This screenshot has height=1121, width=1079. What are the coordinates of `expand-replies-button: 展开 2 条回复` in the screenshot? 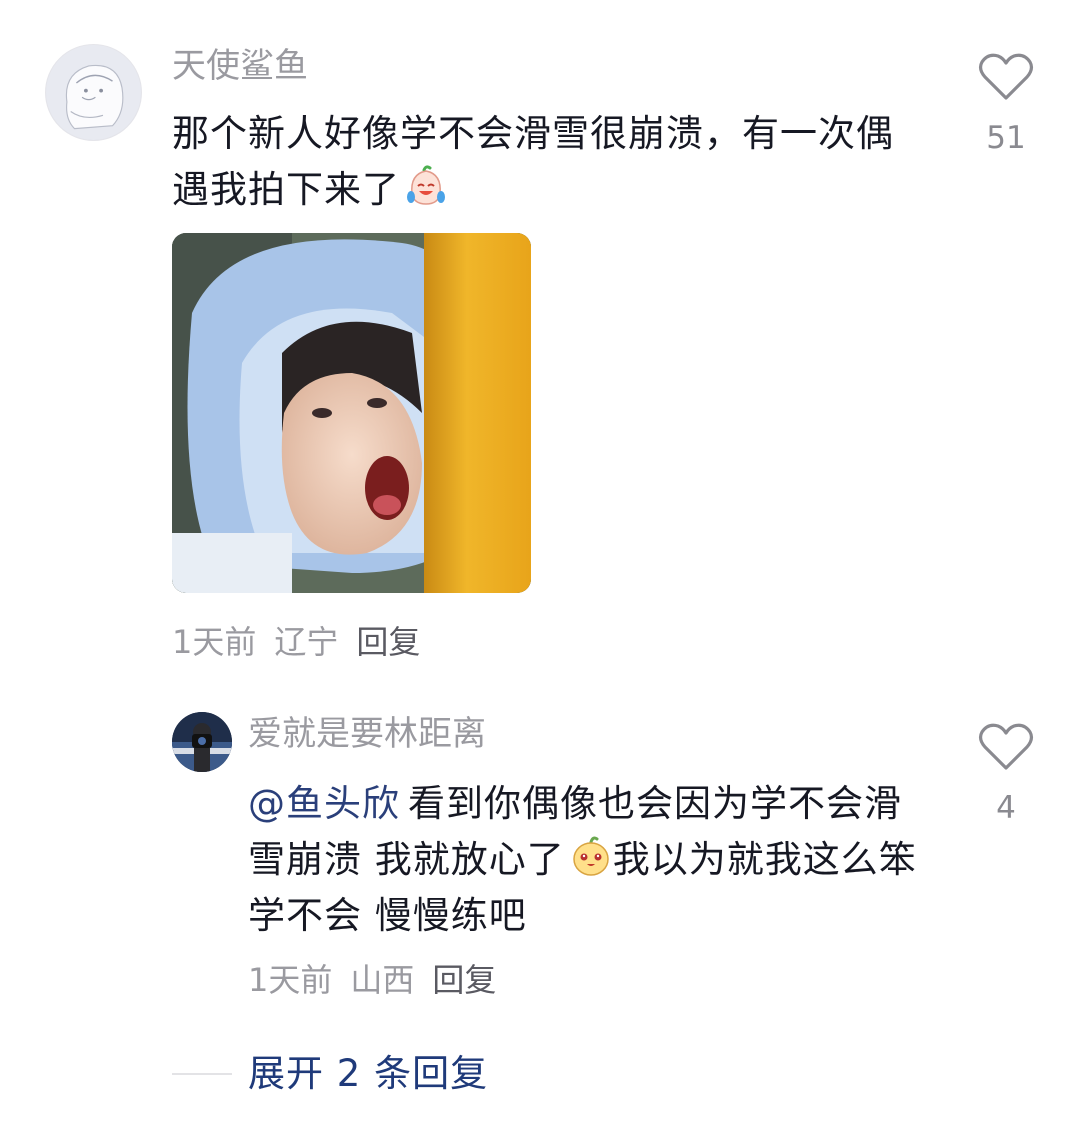 It's located at (368, 1074).